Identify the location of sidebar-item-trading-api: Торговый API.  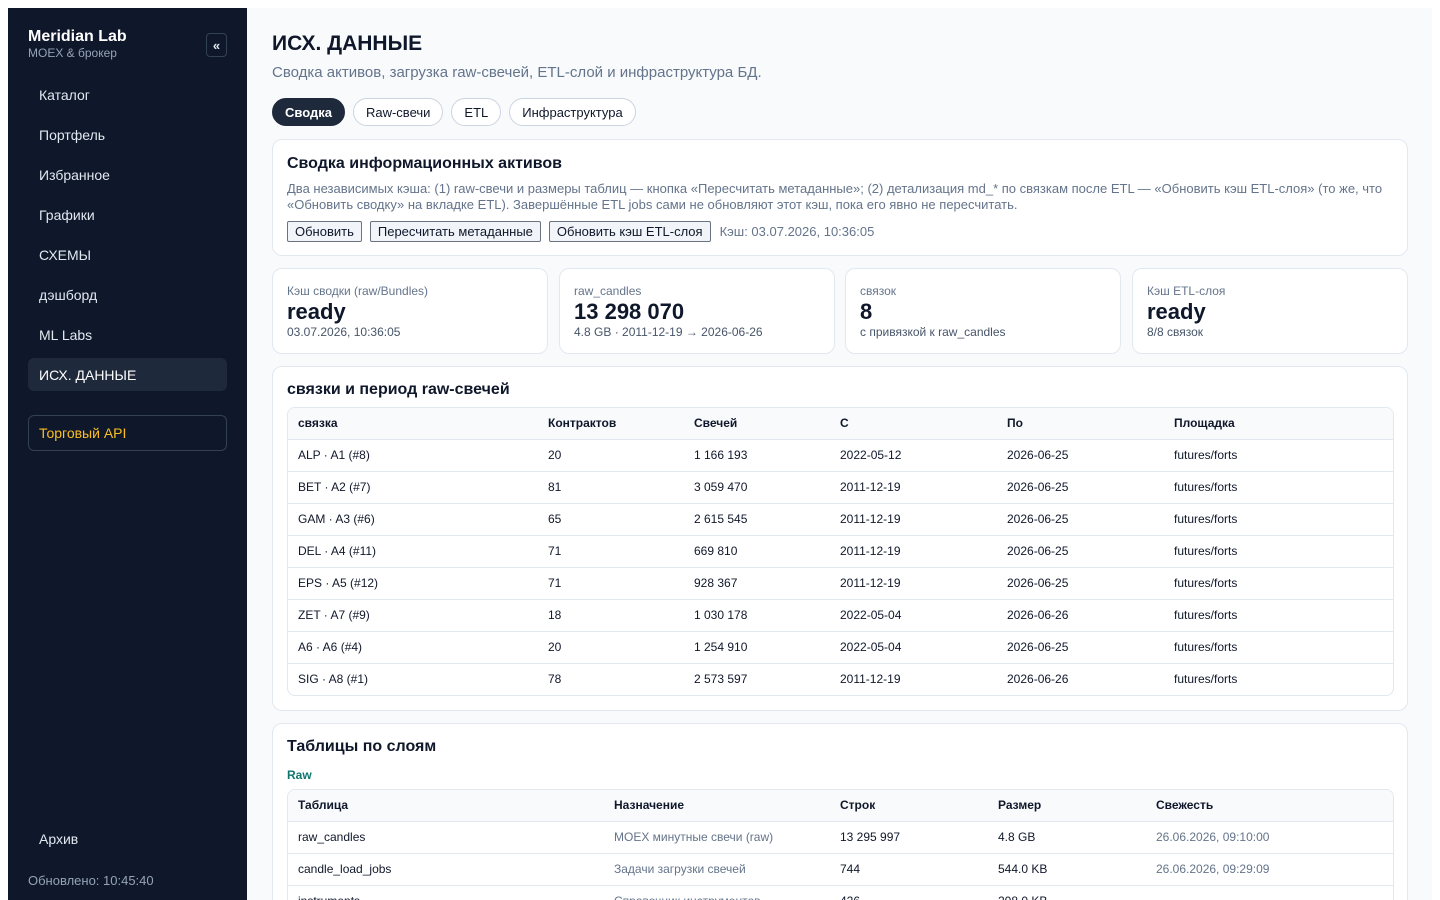
(127, 433).